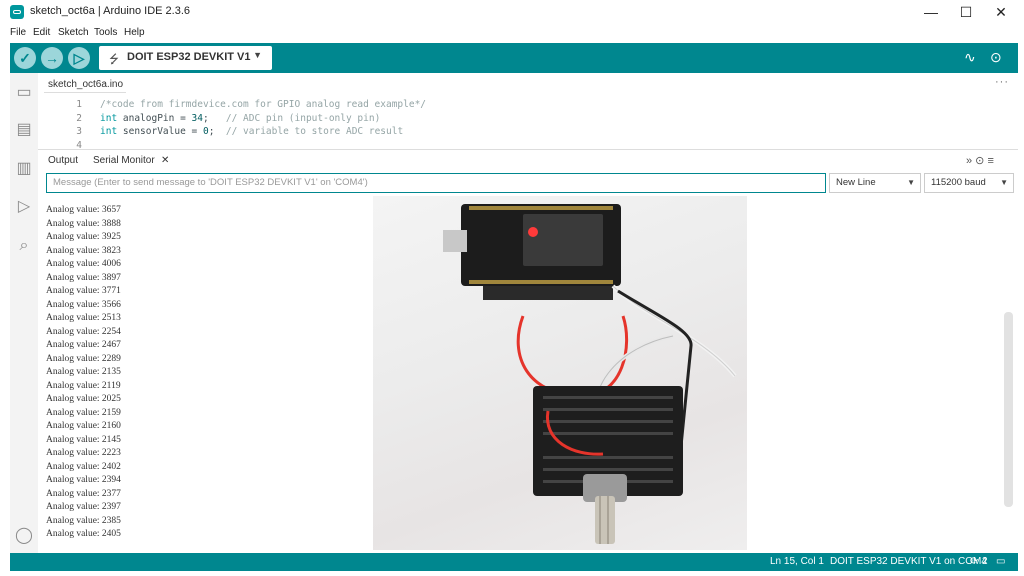 The width and height of the screenshot is (1024, 576). Describe the element at coordinates (24, 536) in the screenshot. I see `account-icon: ◯` at that location.